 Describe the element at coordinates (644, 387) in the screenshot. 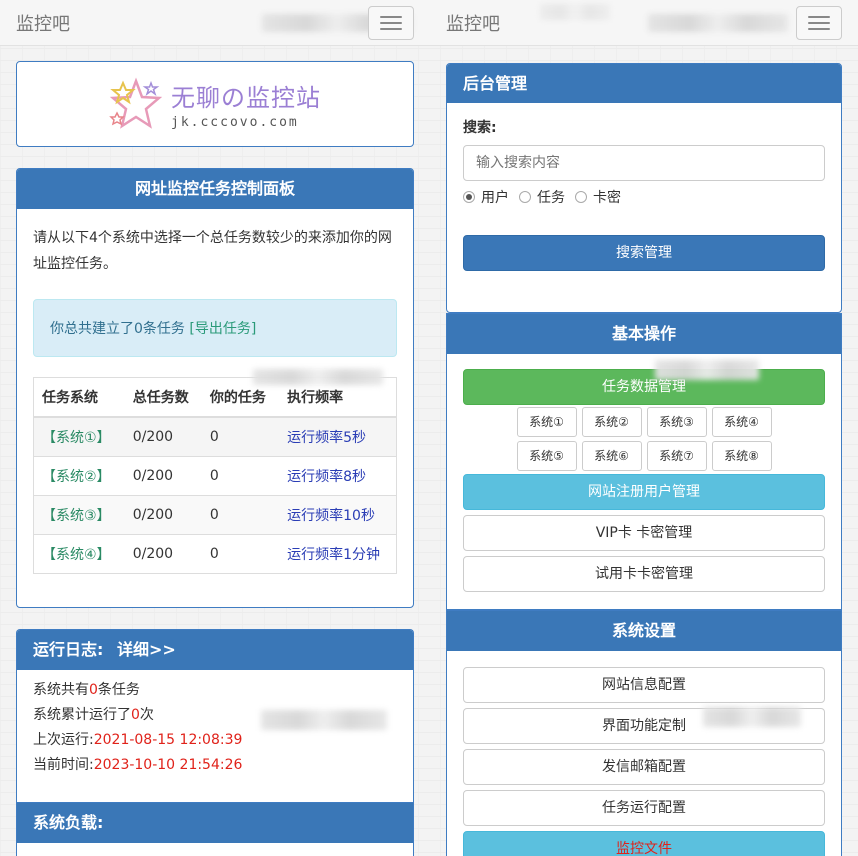

I see `task-data-button: 任务数据管理` at that location.